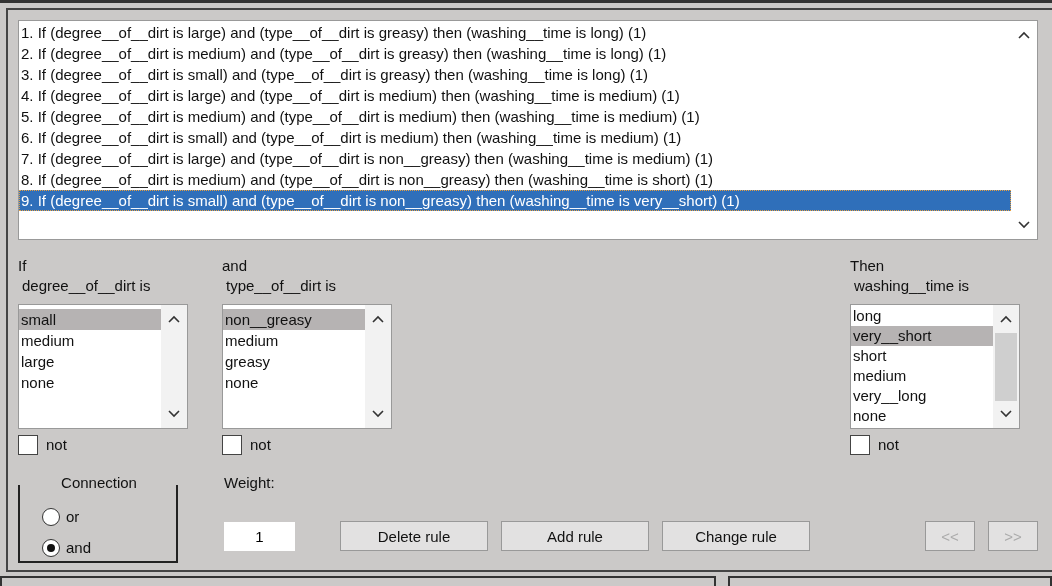 The image size is (1052, 586). I want to click on scroll-thumb, so click(1006, 366).